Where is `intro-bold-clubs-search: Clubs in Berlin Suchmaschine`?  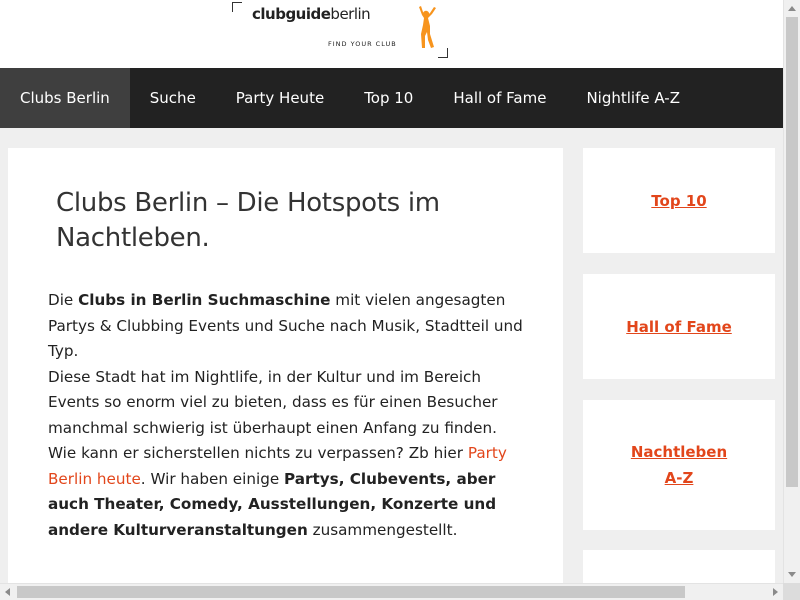
intro-bold-clubs-search: Clubs in Berlin Suchmaschine is located at coordinates (204, 300).